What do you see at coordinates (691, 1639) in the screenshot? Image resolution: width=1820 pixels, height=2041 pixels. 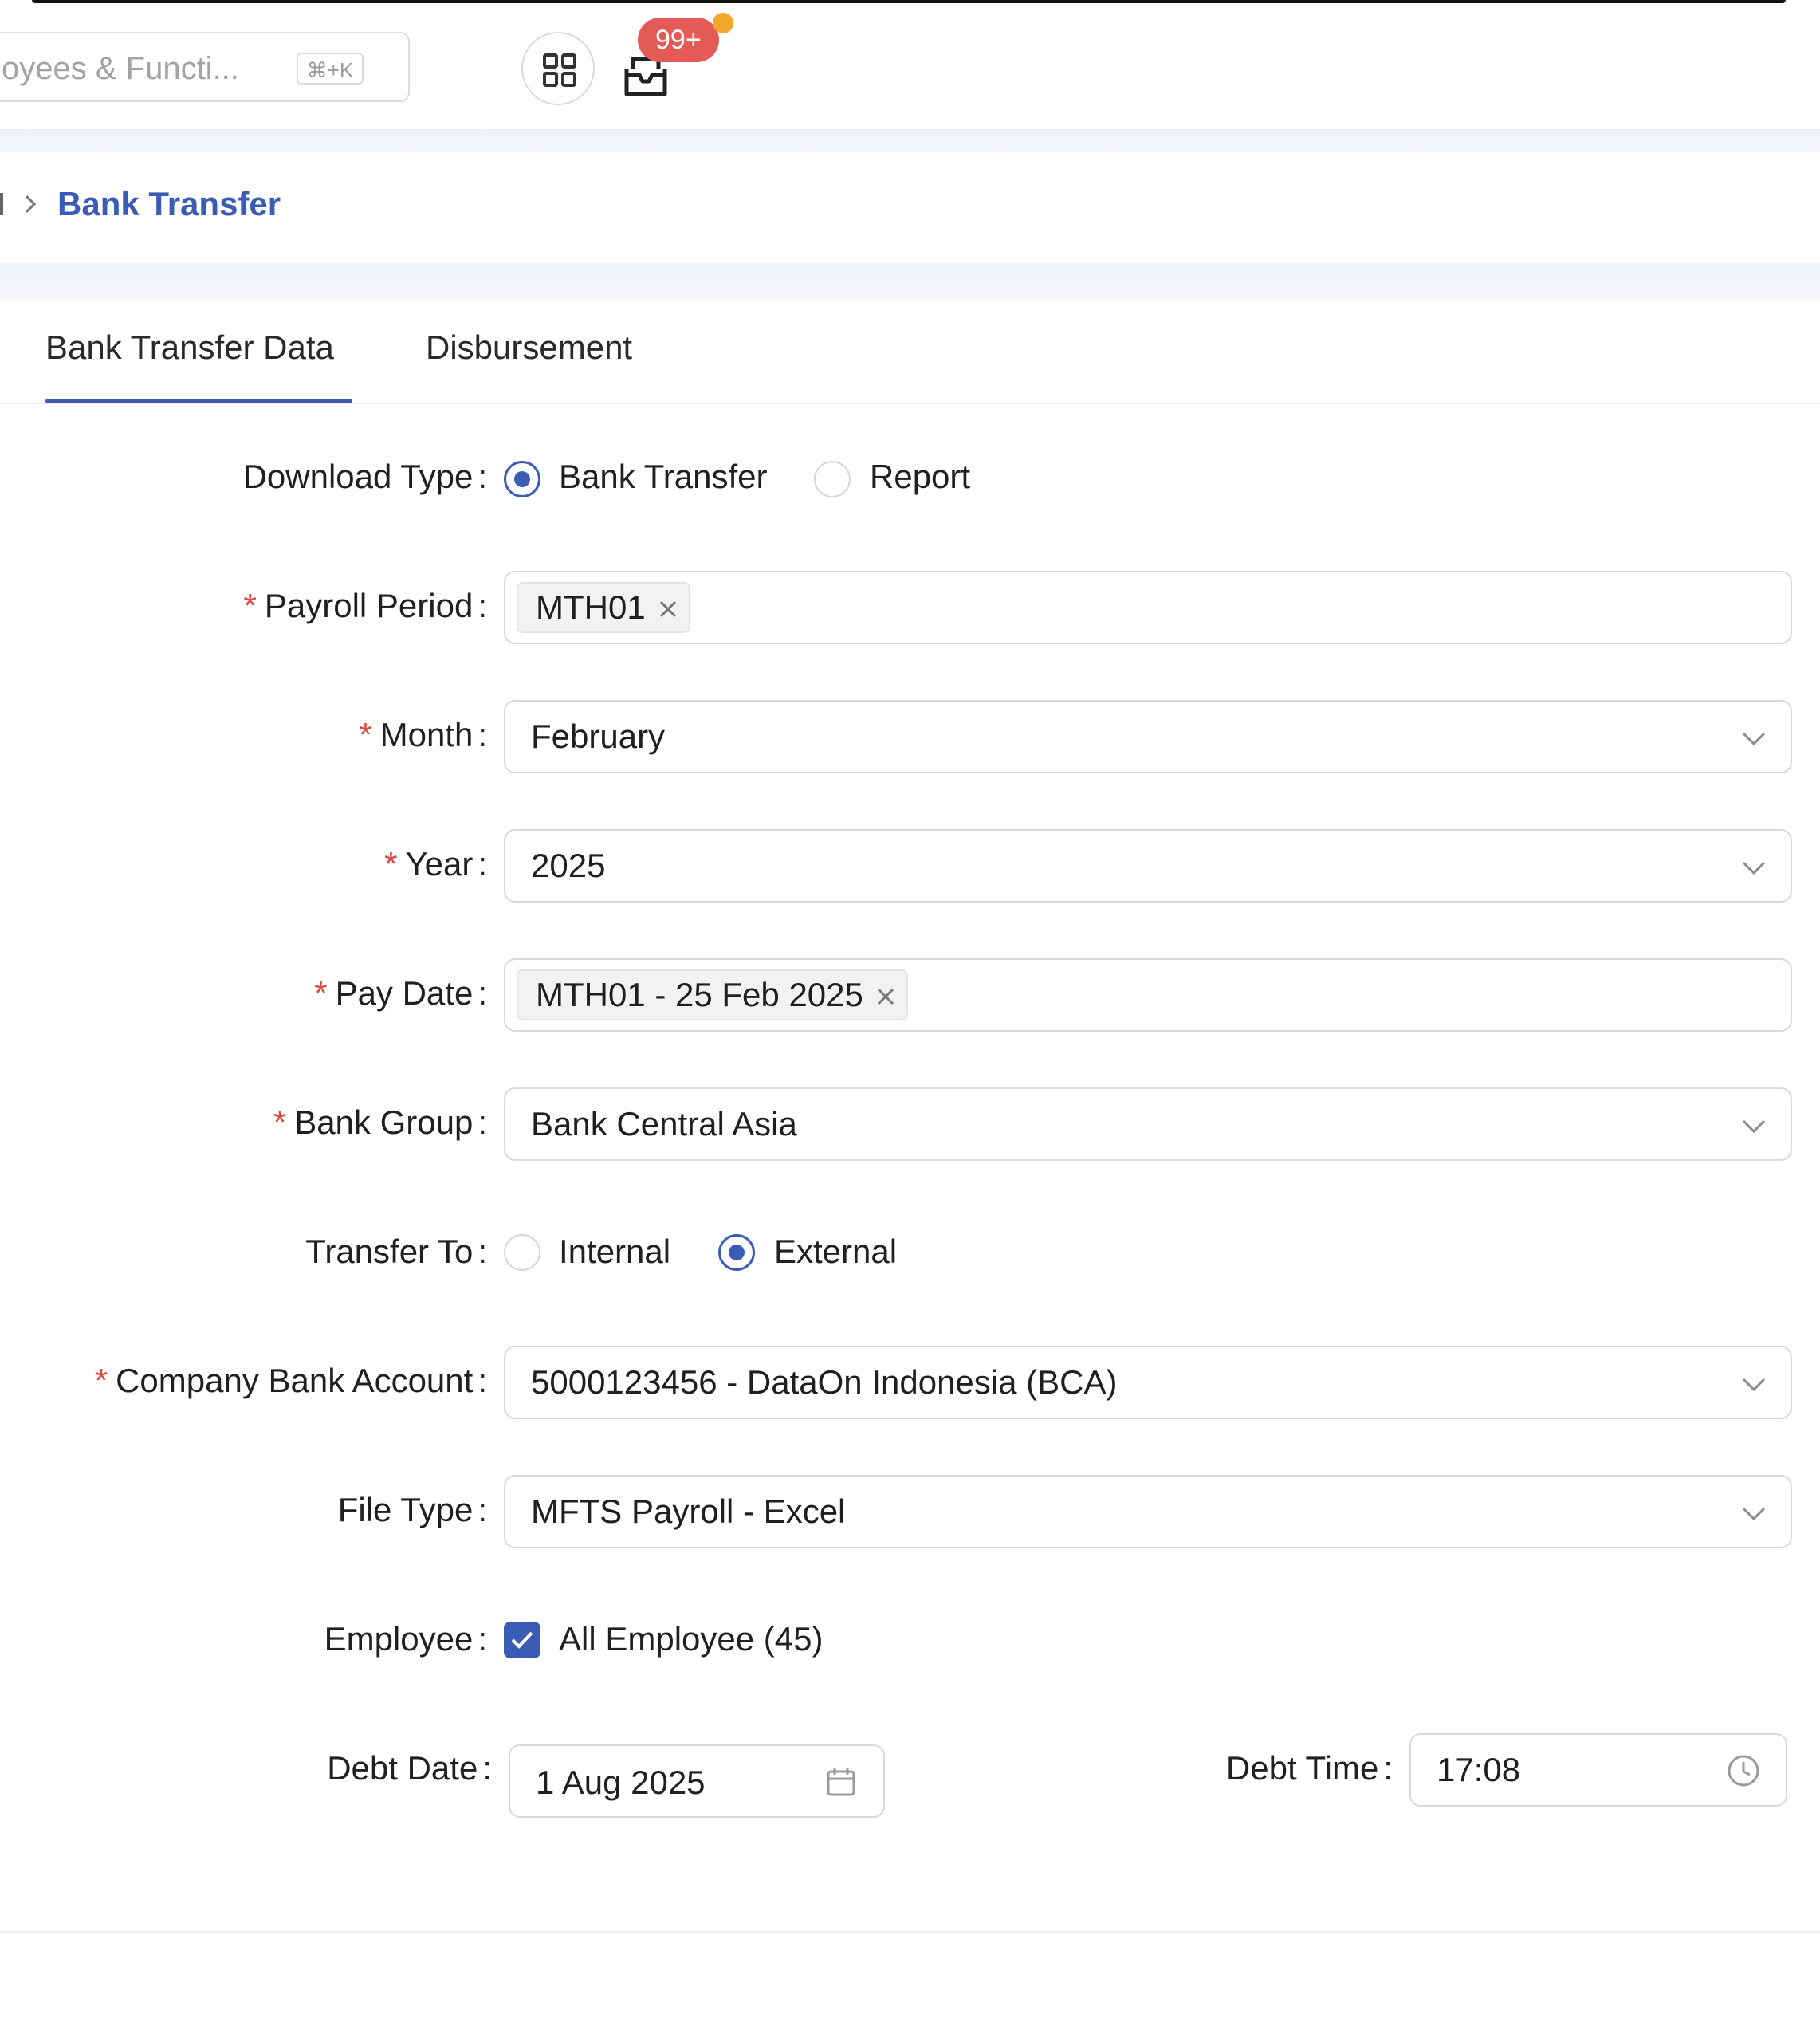 I see `all-employee-label: All Employee (45)` at bounding box center [691, 1639].